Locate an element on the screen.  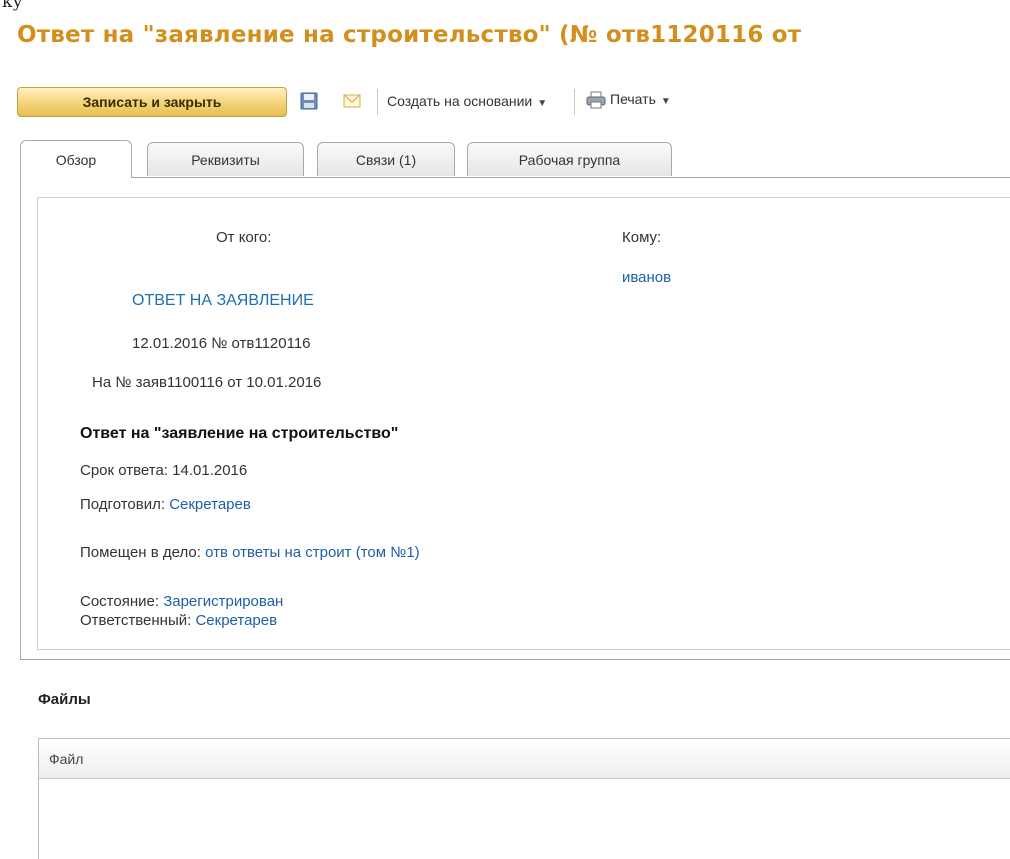
case-label: Помещен в дело: is located at coordinates (140, 552).